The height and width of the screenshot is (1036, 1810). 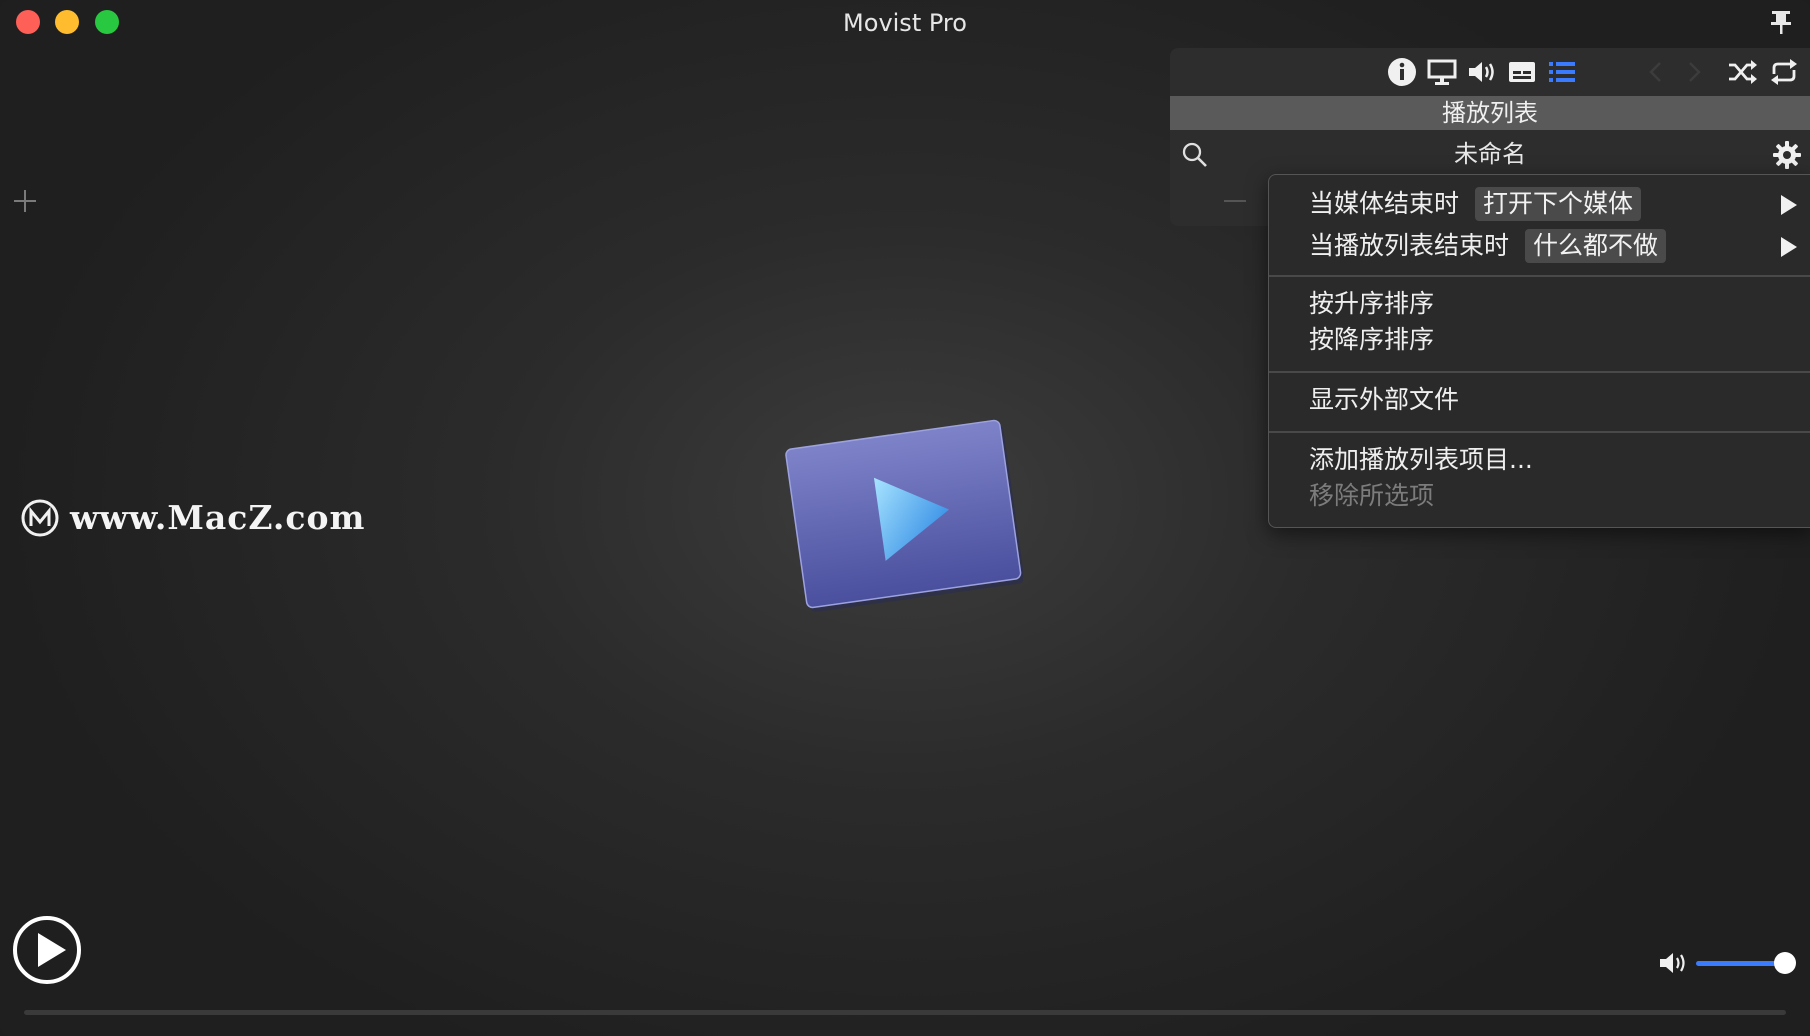 I want to click on menu-item-show-external-files: 显示外部文件, so click(x=1384, y=400).